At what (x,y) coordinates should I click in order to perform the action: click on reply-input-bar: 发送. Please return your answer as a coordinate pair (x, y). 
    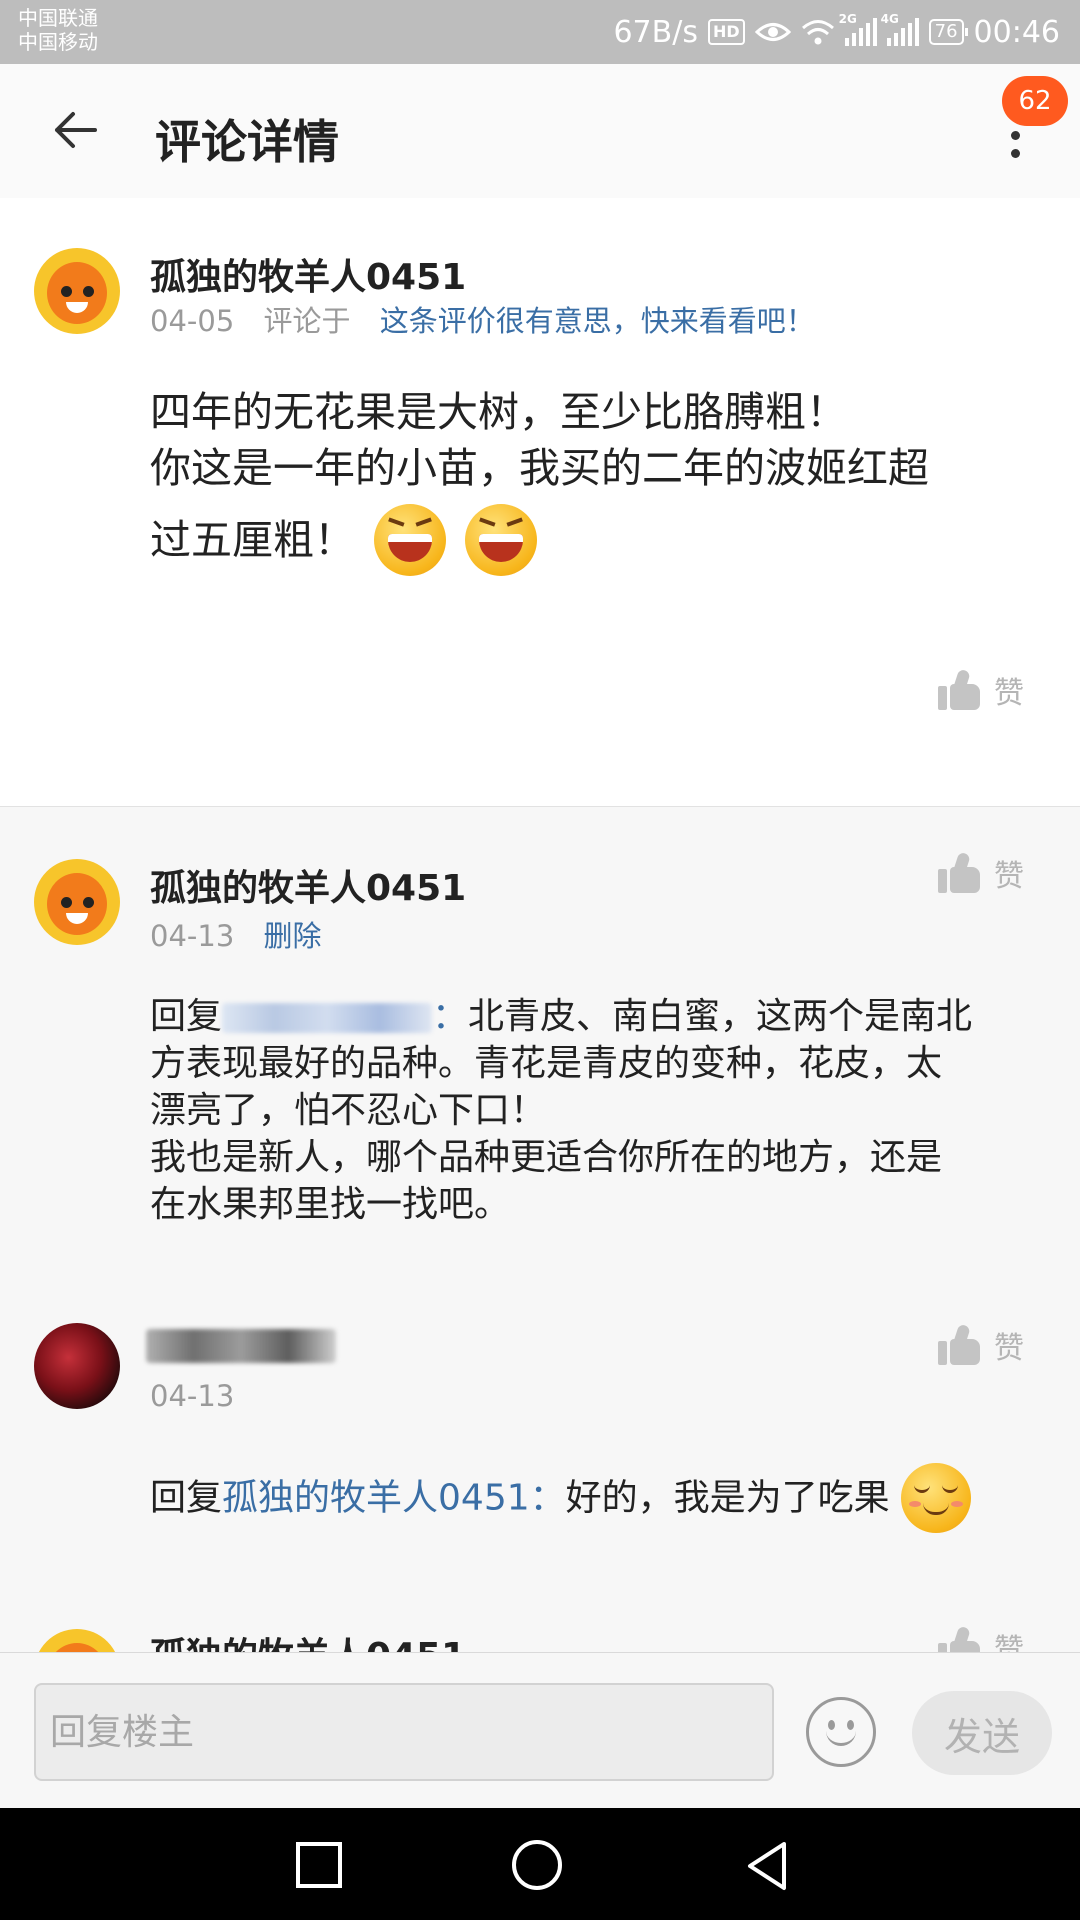
    Looking at the image, I should click on (540, 1730).